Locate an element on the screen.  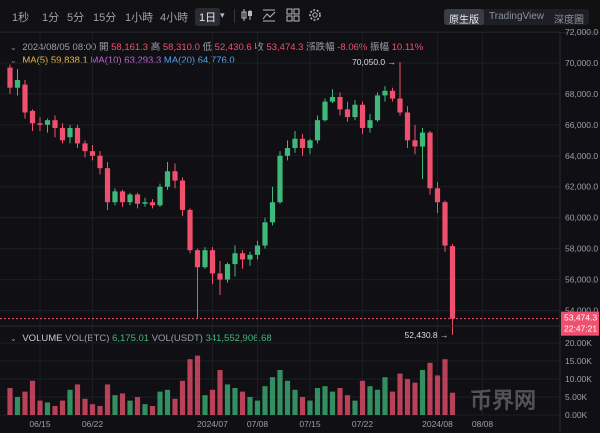
timeframe-15m: 15分 is located at coordinates (104, 17).